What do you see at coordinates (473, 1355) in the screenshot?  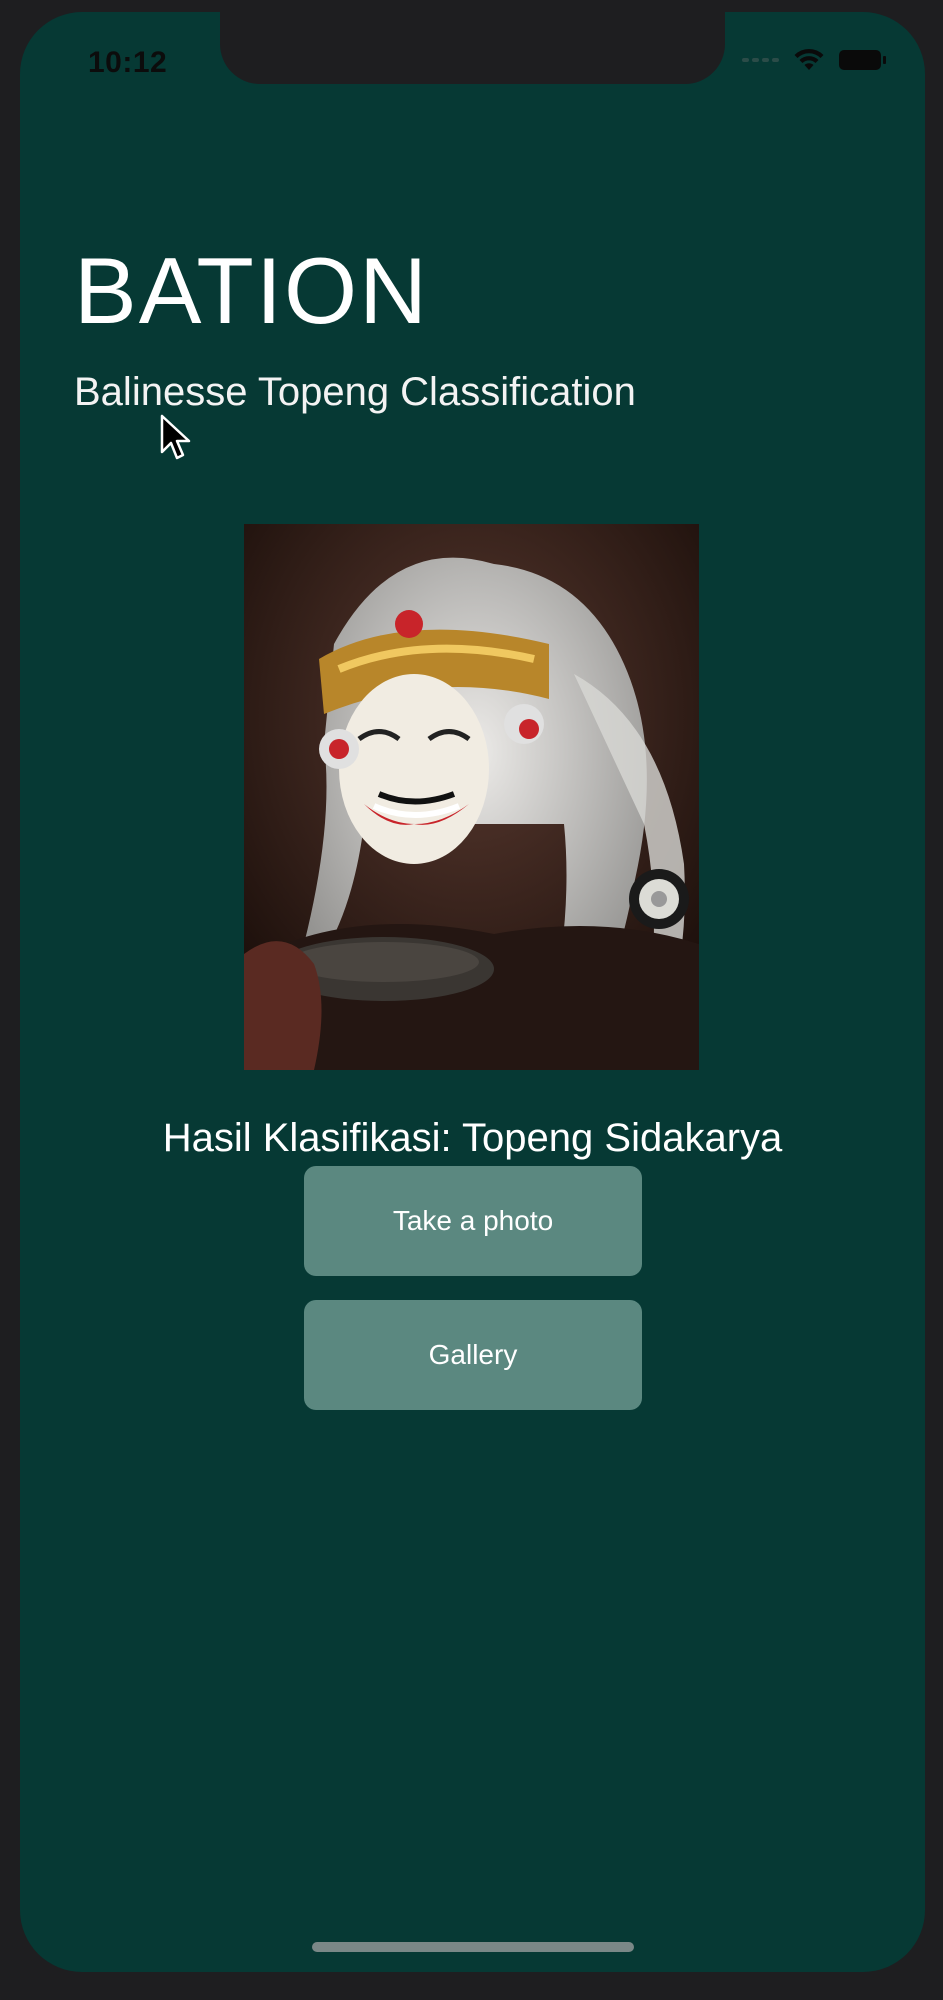 I see `gallery-button: Gallery` at bounding box center [473, 1355].